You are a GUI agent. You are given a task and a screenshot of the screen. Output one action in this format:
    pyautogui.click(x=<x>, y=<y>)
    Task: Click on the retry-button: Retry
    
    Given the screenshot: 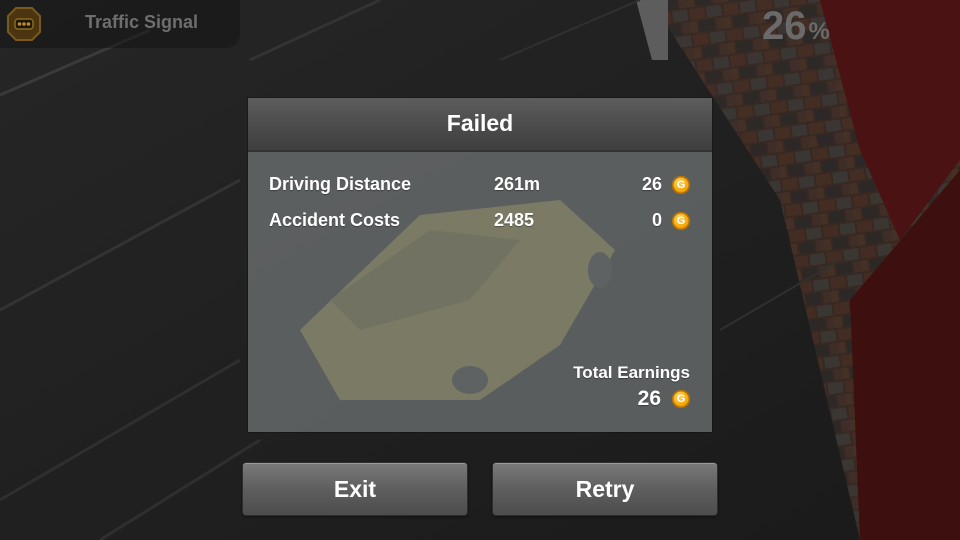 What is the action you would take?
    pyautogui.click(x=605, y=489)
    